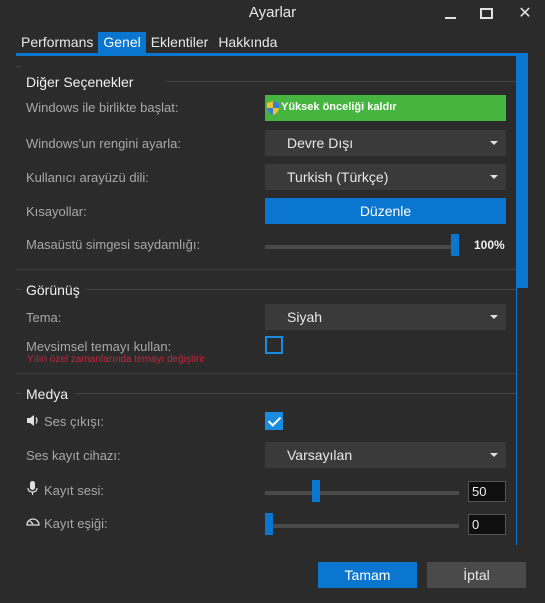 This screenshot has height=603, width=545. I want to click on record-volume-label: Kayıt sesi:, so click(74, 490).